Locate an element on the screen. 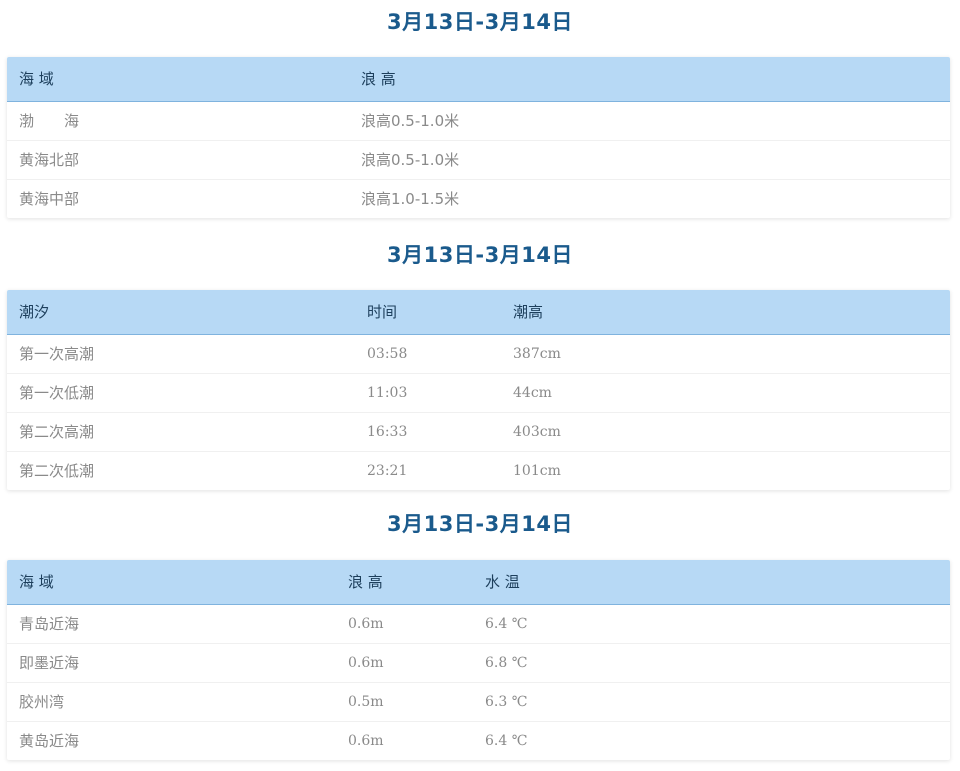  cell-sea-area: 渤 海 is located at coordinates (49, 121).